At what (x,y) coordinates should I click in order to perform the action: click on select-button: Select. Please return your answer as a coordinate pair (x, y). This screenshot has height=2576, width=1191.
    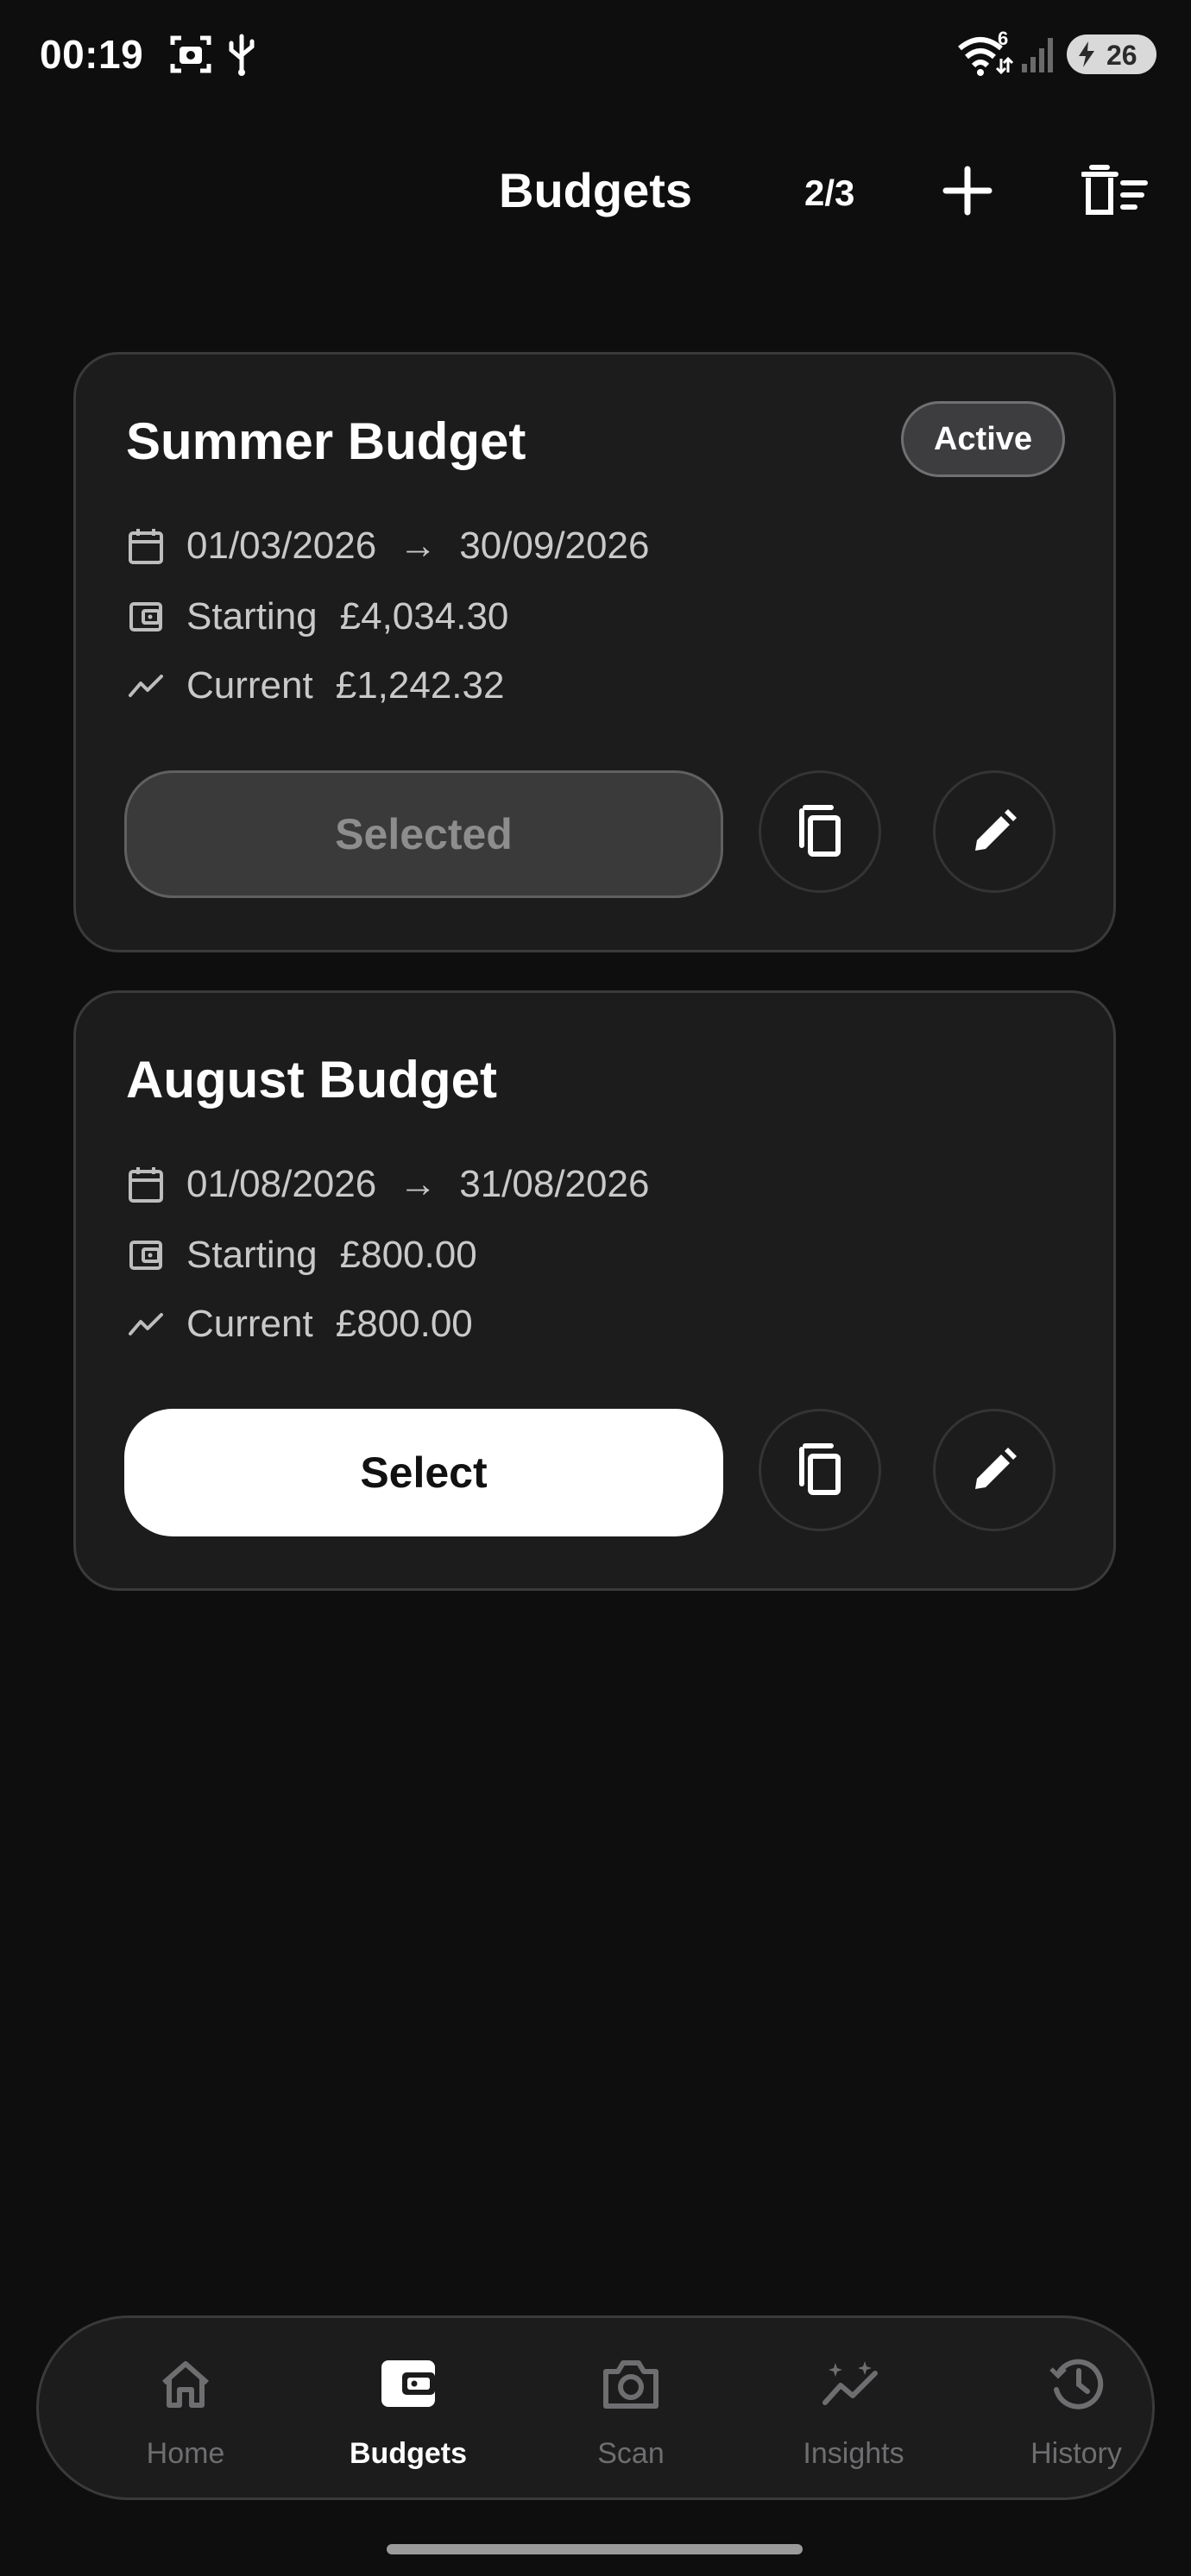
    Looking at the image, I should click on (423, 1472).